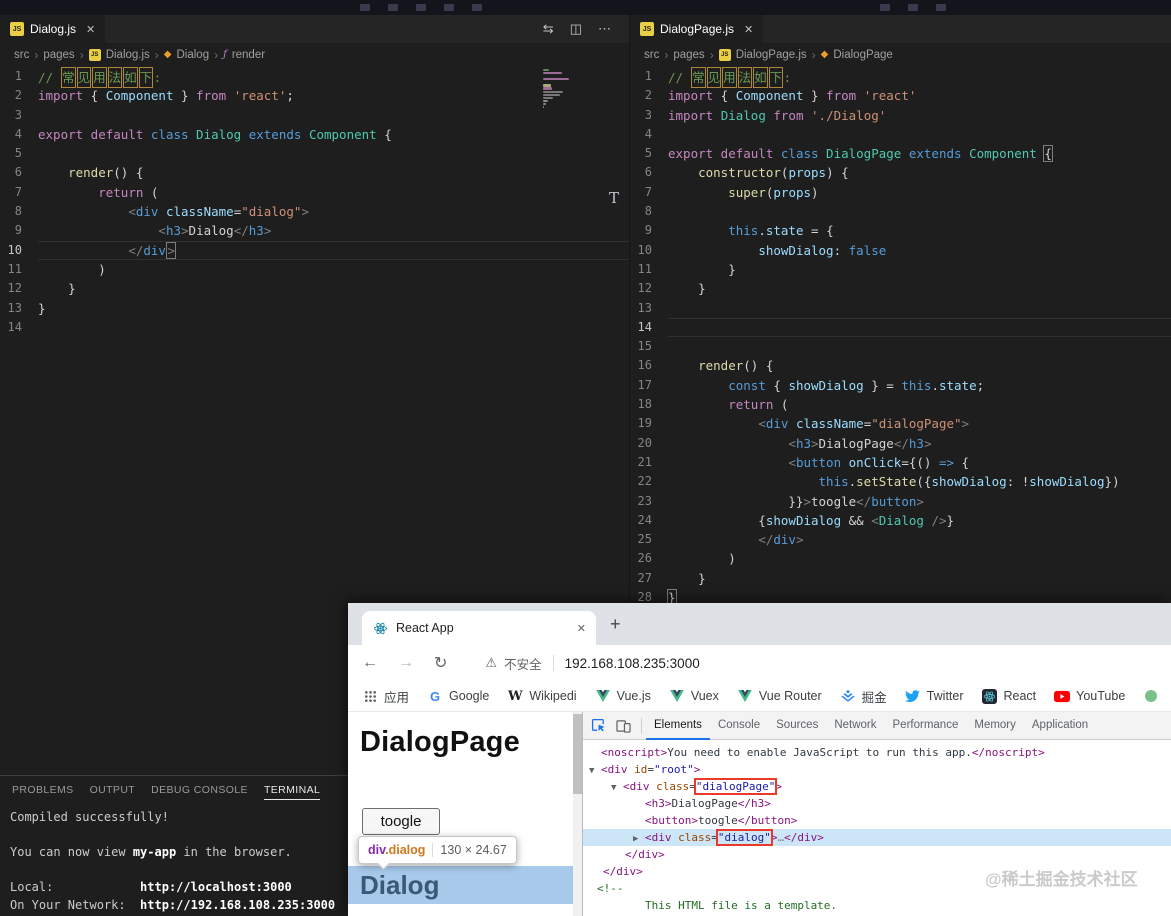 The height and width of the screenshot is (916, 1171). What do you see at coordinates (900, 308) in the screenshot?
I see `code-line: 13` at bounding box center [900, 308].